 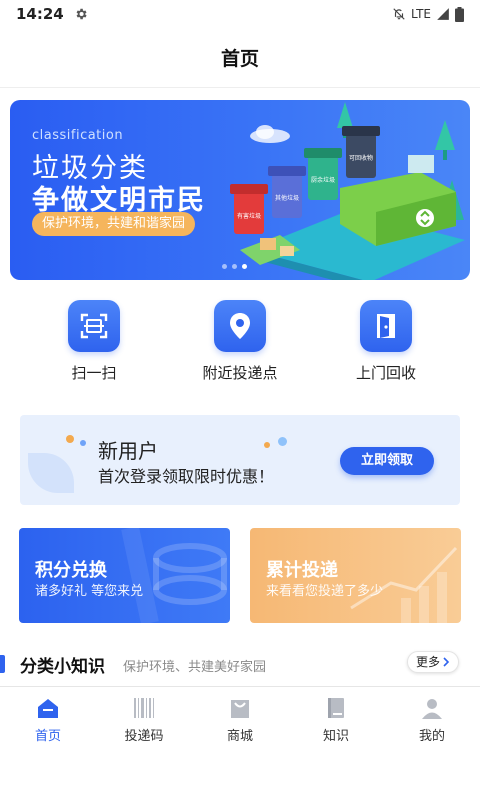 I want to click on nearby-dropoff-label: 附近投递点, so click(x=240, y=373).